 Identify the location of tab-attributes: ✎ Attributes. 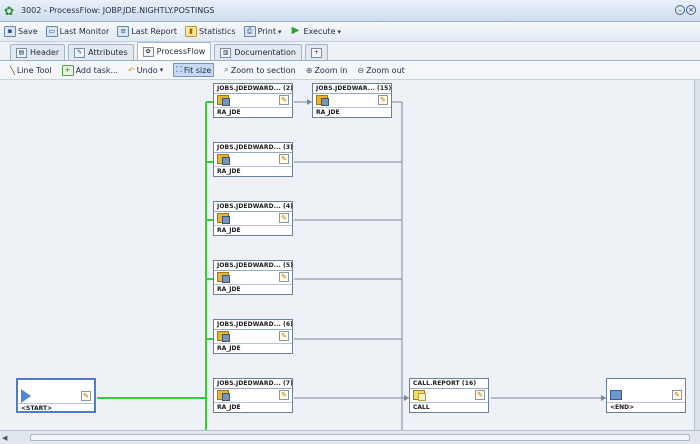
(101, 52).